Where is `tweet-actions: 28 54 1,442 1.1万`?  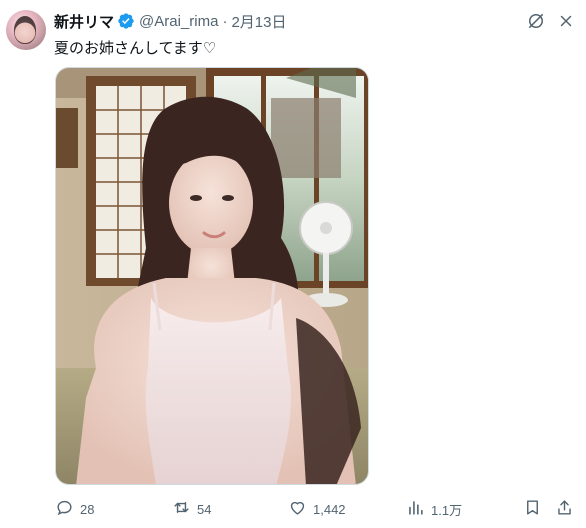 tweet-actions: 28 54 1,442 1.1万 is located at coordinates (293, 509).